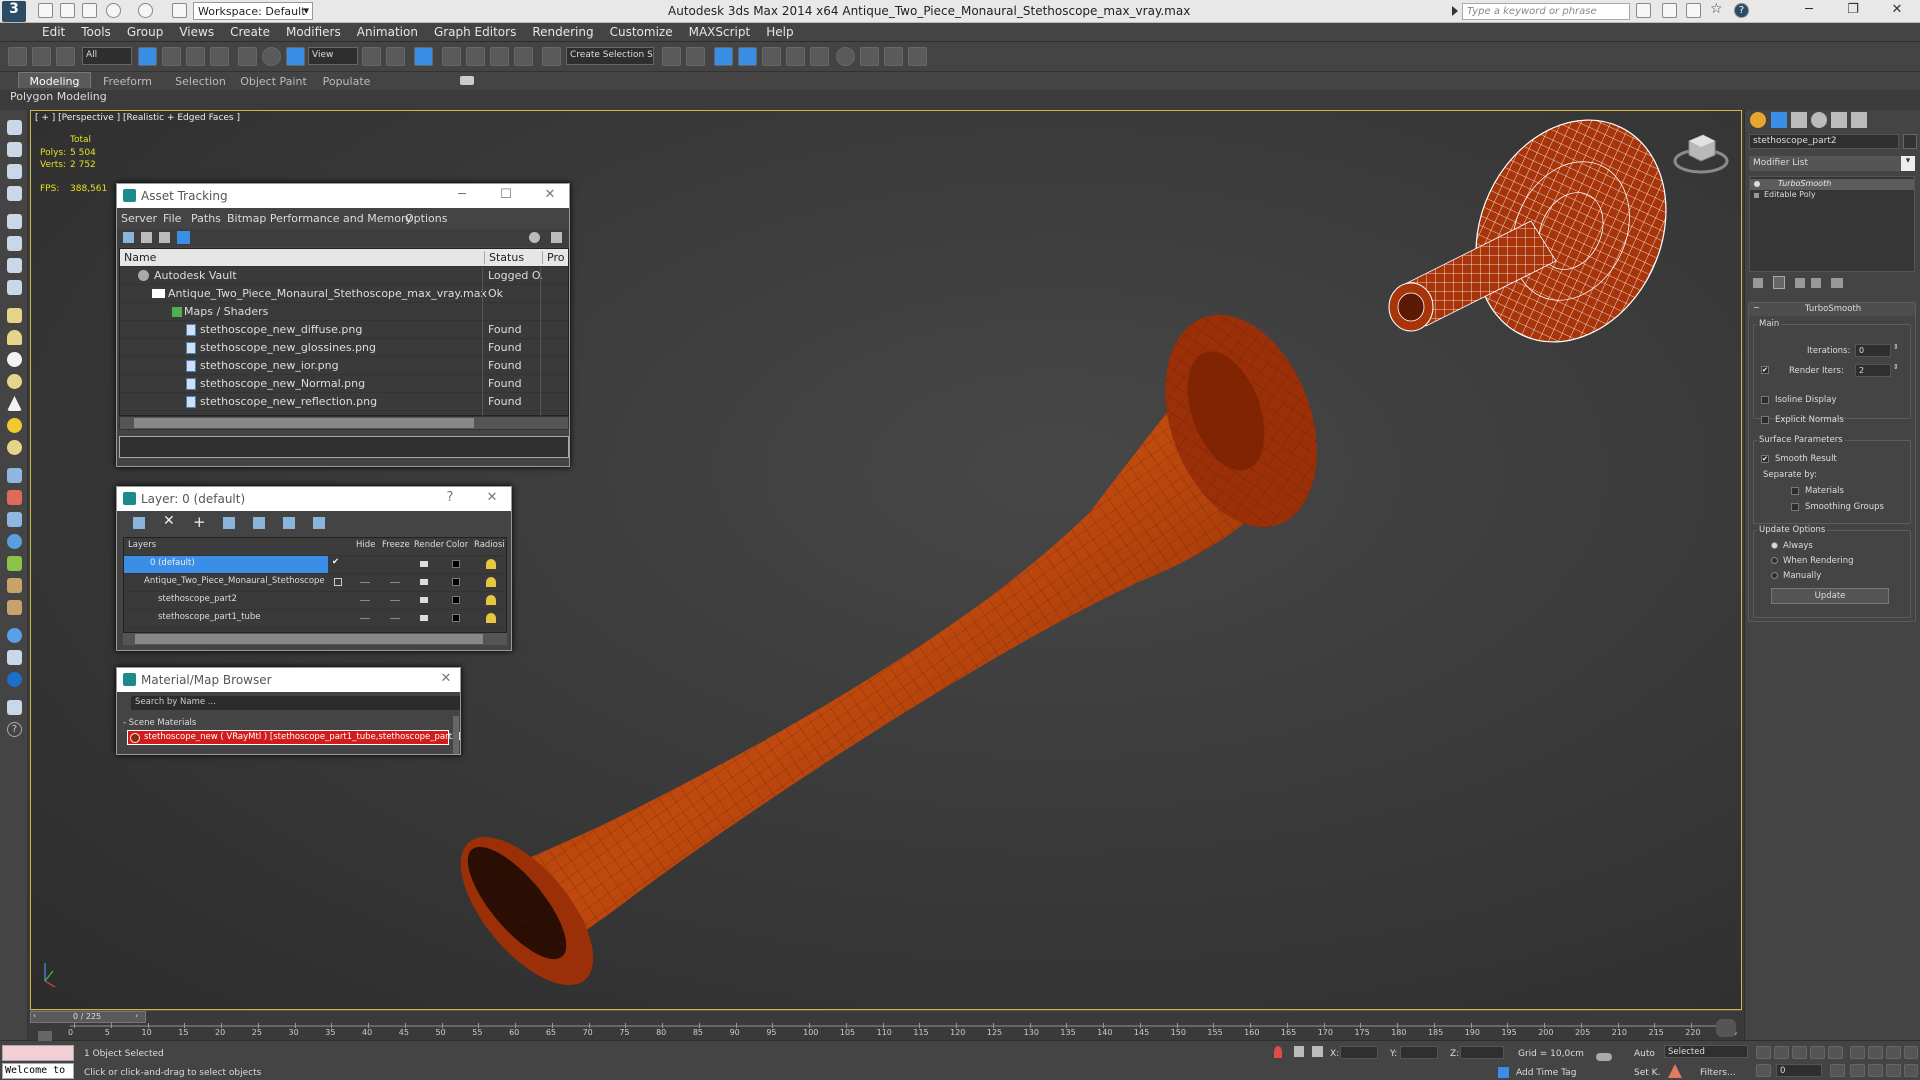  What do you see at coordinates (344, 447) in the screenshot?
I see `asset-path-field` at bounding box center [344, 447].